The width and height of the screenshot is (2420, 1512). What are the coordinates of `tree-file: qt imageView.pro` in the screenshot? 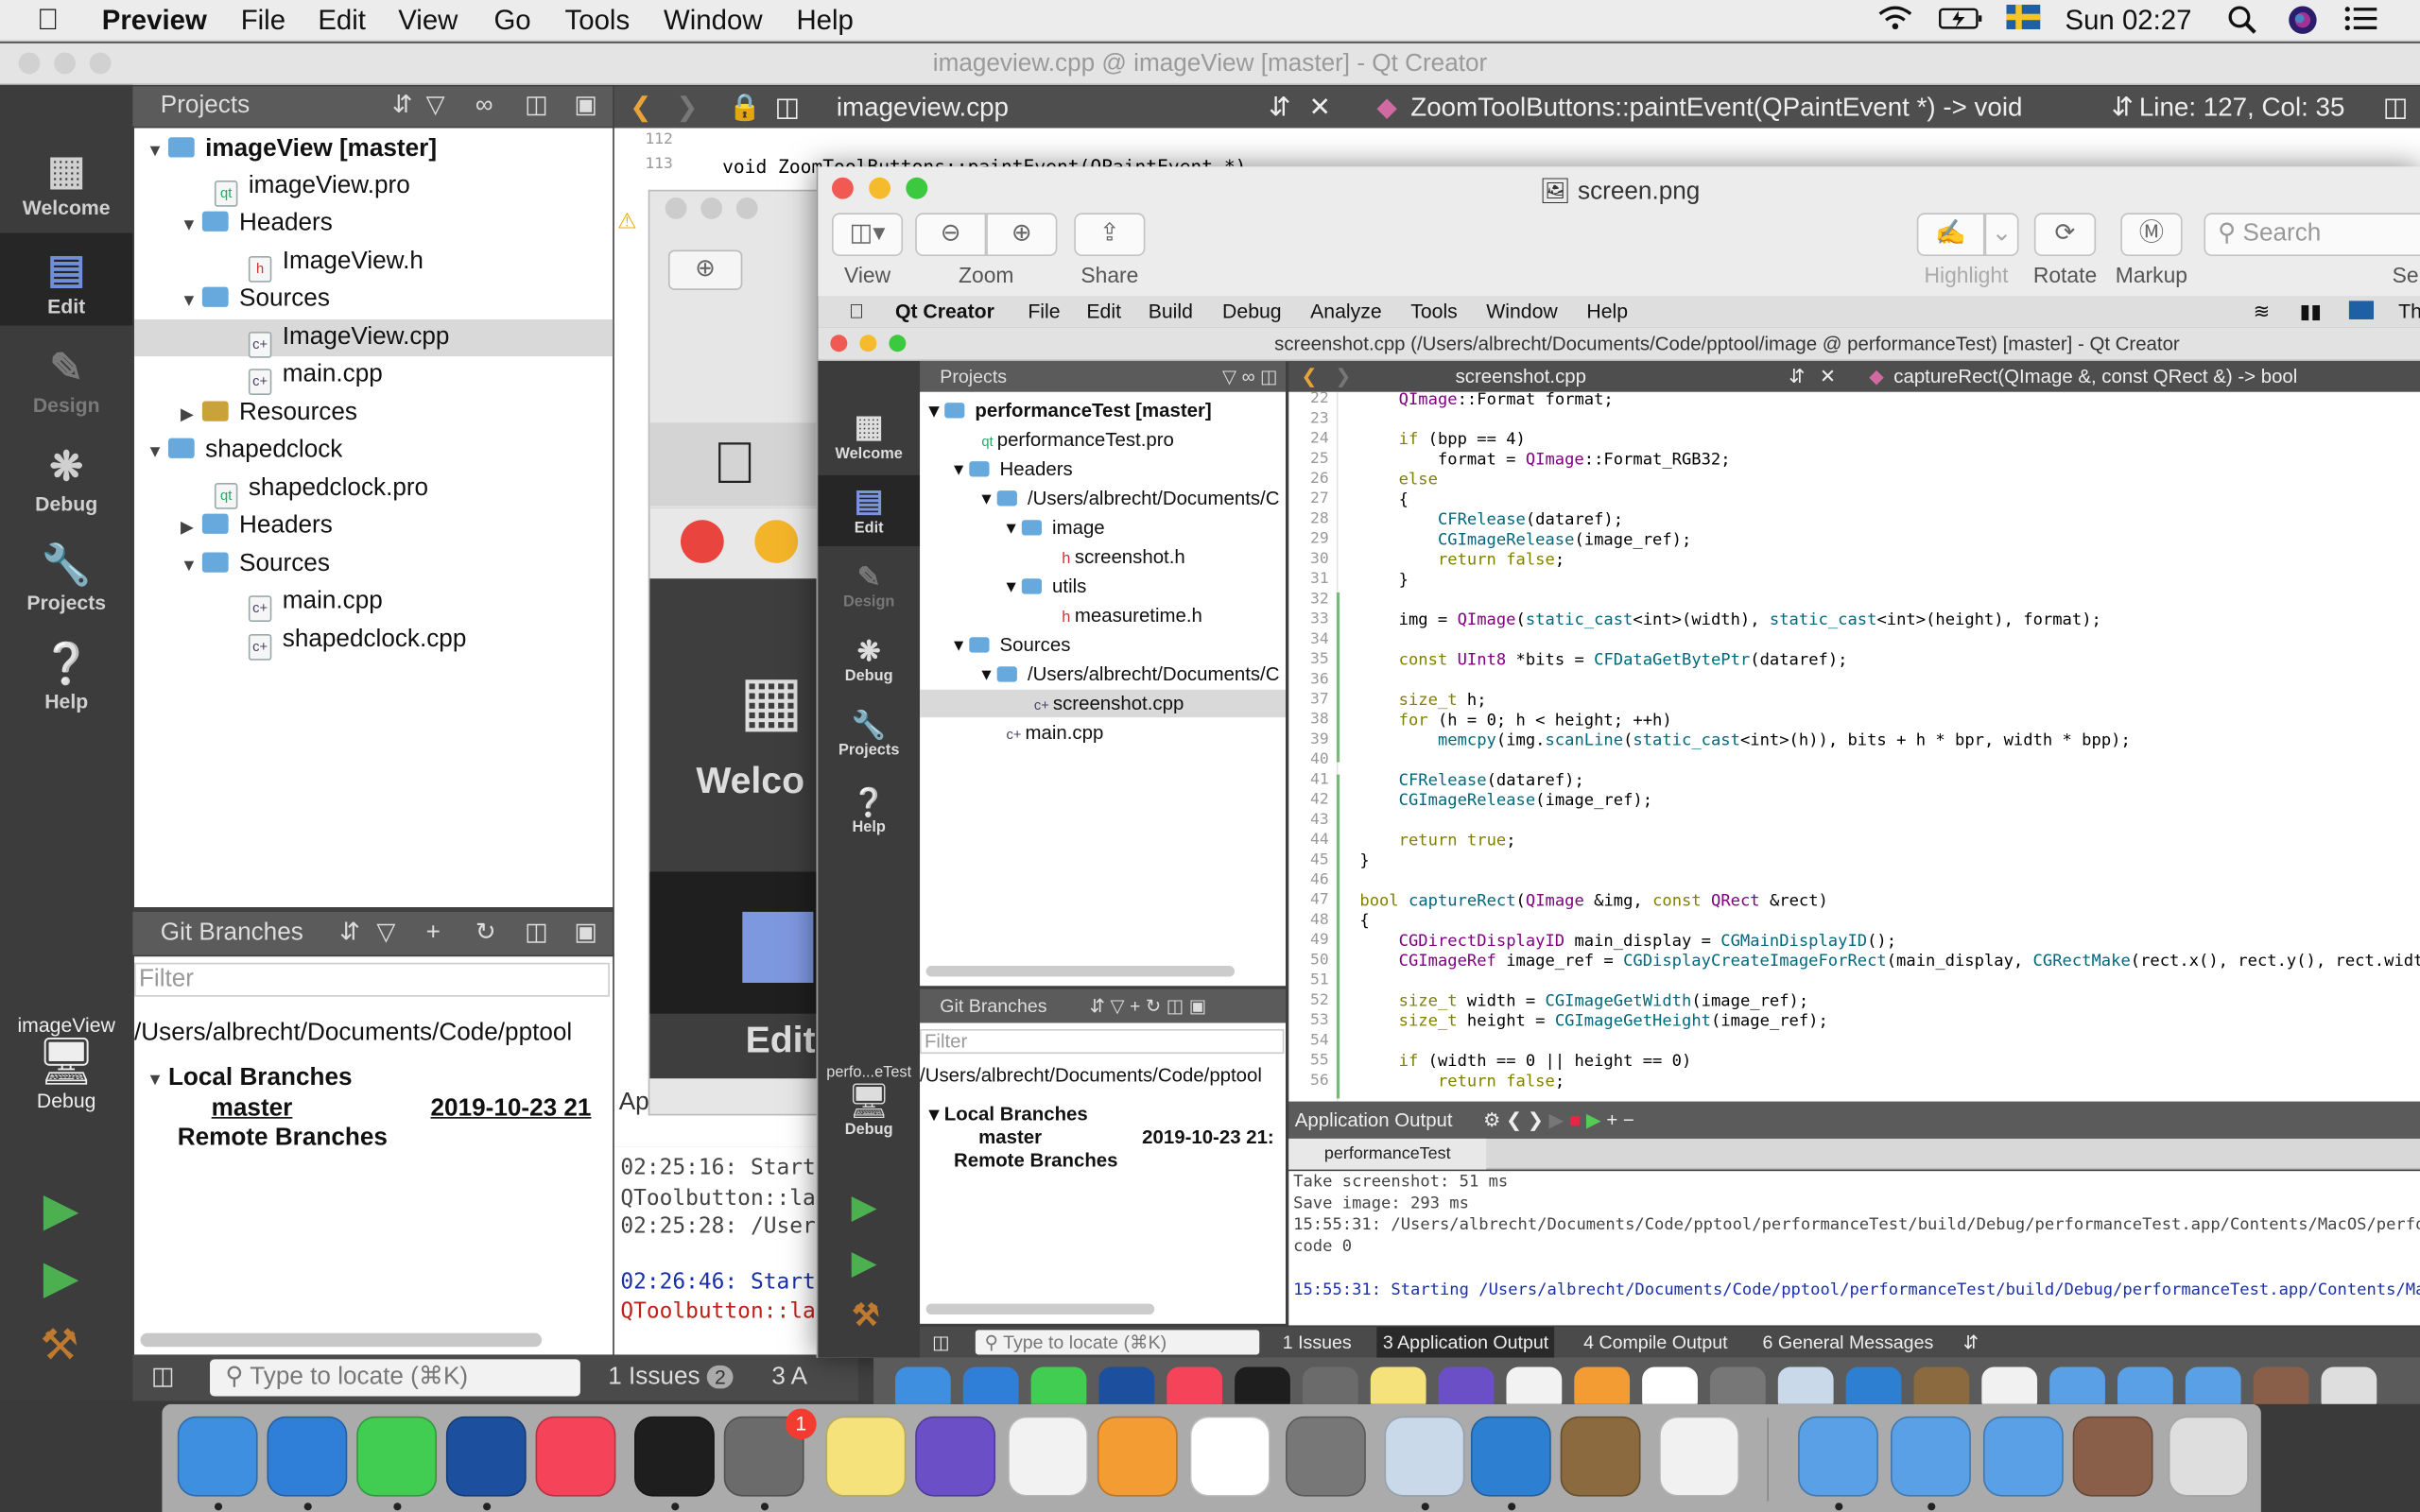 It's located at (312, 187).